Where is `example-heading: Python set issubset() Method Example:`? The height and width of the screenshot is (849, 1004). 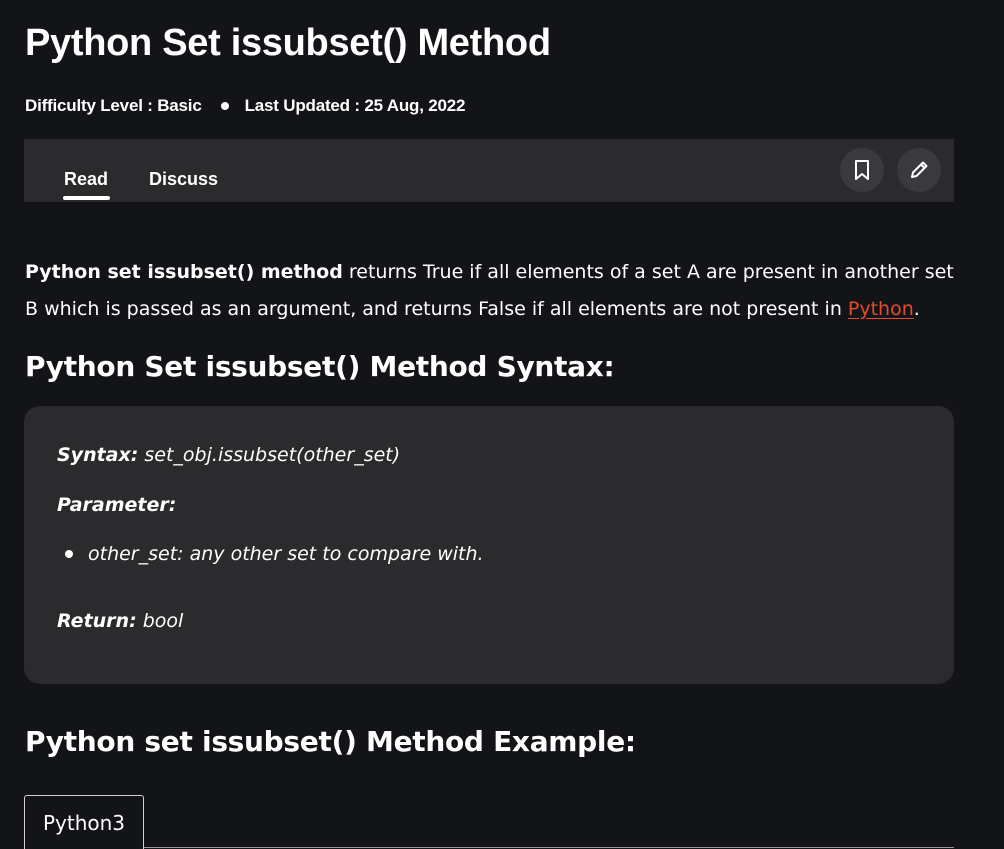
example-heading: Python set issubset() Method Example: is located at coordinates (330, 741).